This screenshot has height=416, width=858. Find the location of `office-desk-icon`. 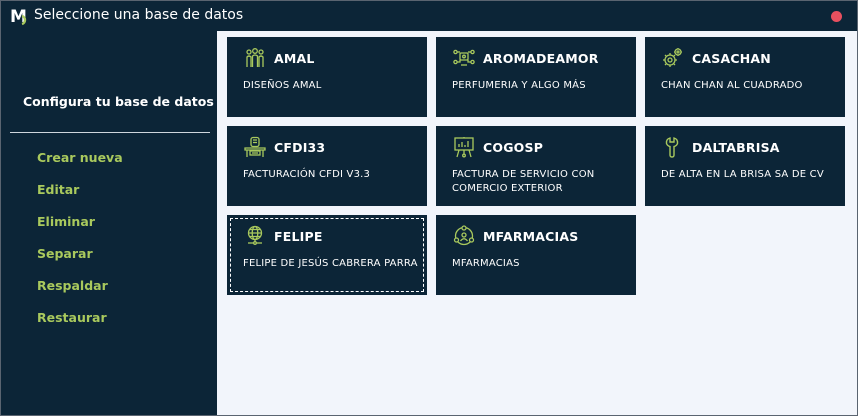

office-desk-icon is located at coordinates (255, 146).